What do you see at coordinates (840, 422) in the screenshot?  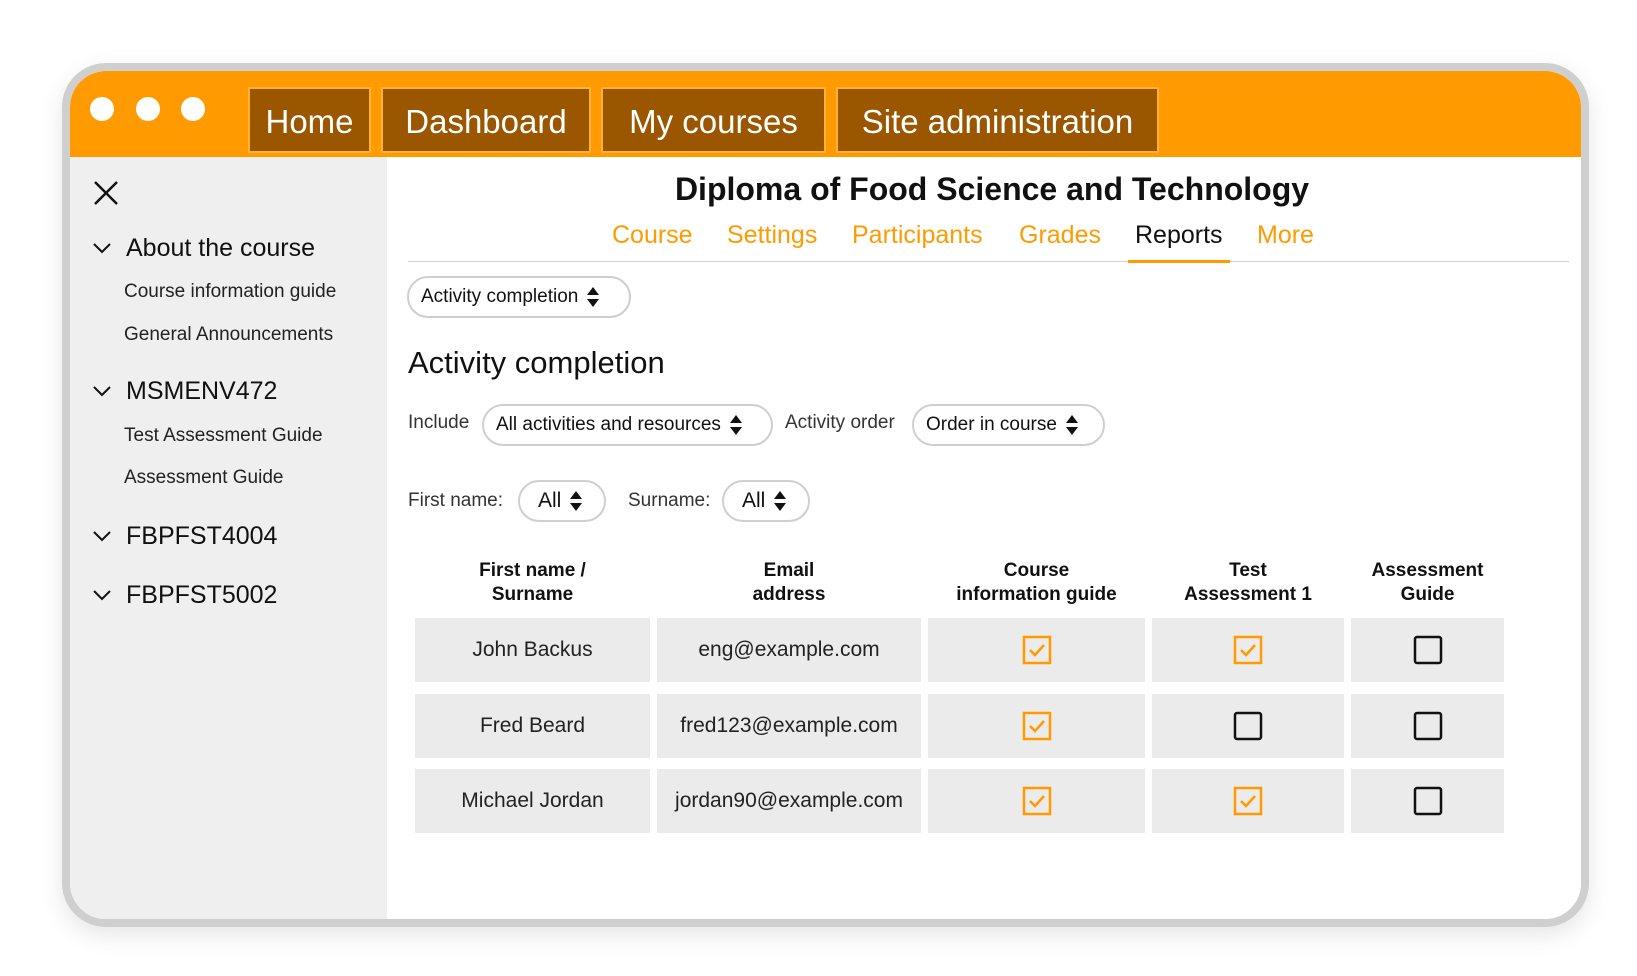 I see `activity-order-label: Activity order` at bounding box center [840, 422].